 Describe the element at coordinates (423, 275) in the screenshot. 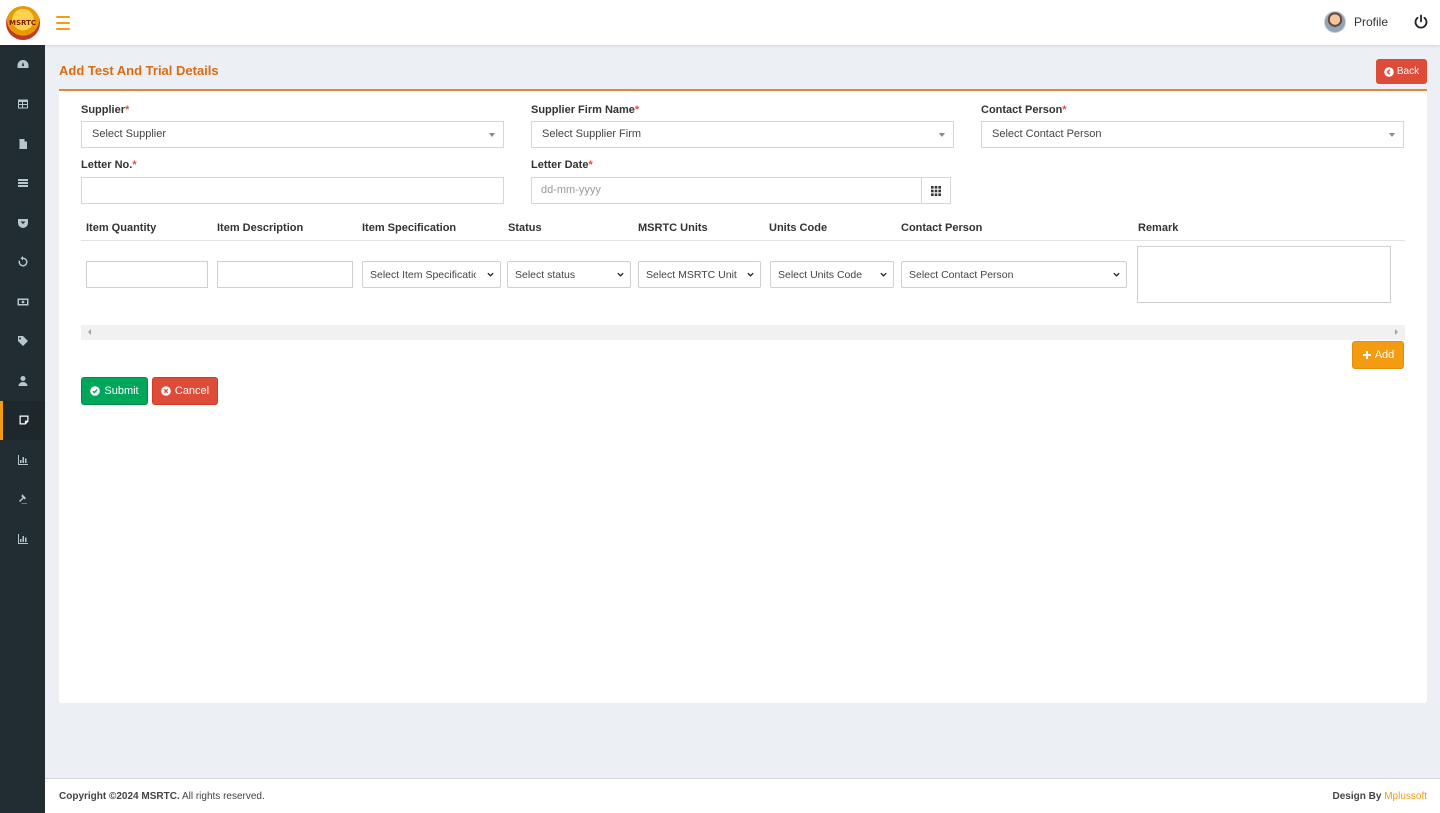

I see `item-specification-value: Select Item Specification` at that location.